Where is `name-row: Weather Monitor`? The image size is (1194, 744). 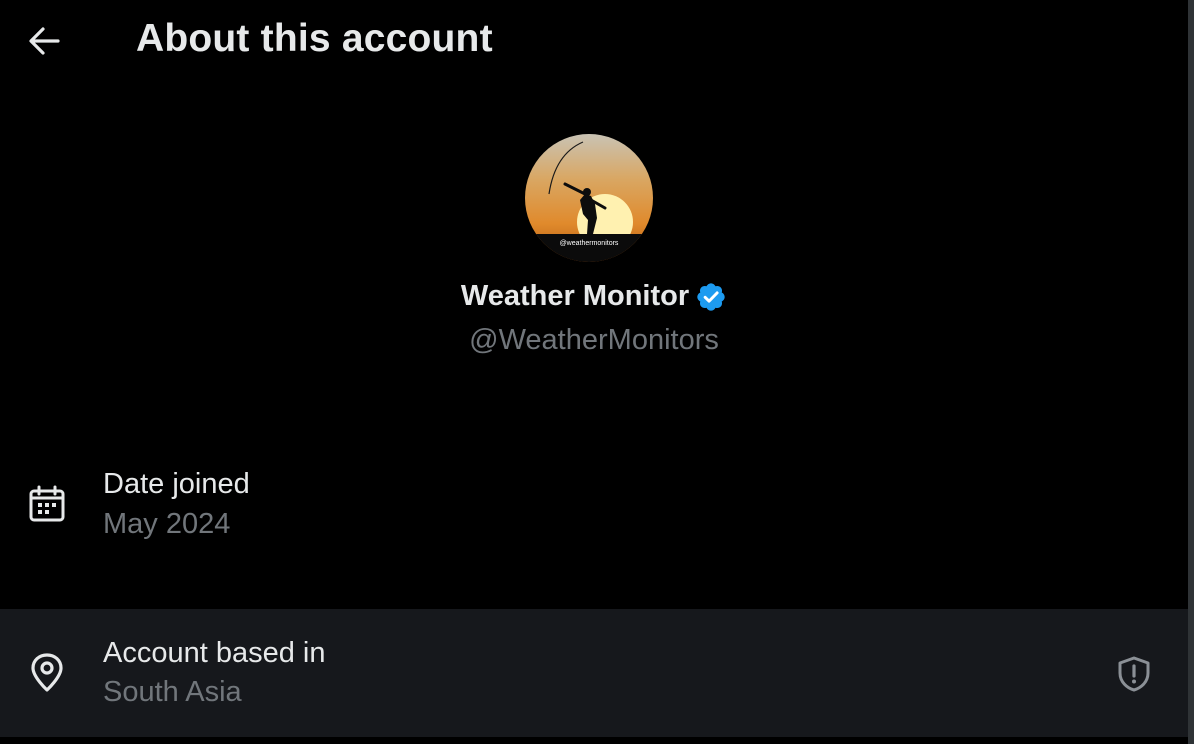
name-row: Weather Monitor is located at coordinates (594, 296).